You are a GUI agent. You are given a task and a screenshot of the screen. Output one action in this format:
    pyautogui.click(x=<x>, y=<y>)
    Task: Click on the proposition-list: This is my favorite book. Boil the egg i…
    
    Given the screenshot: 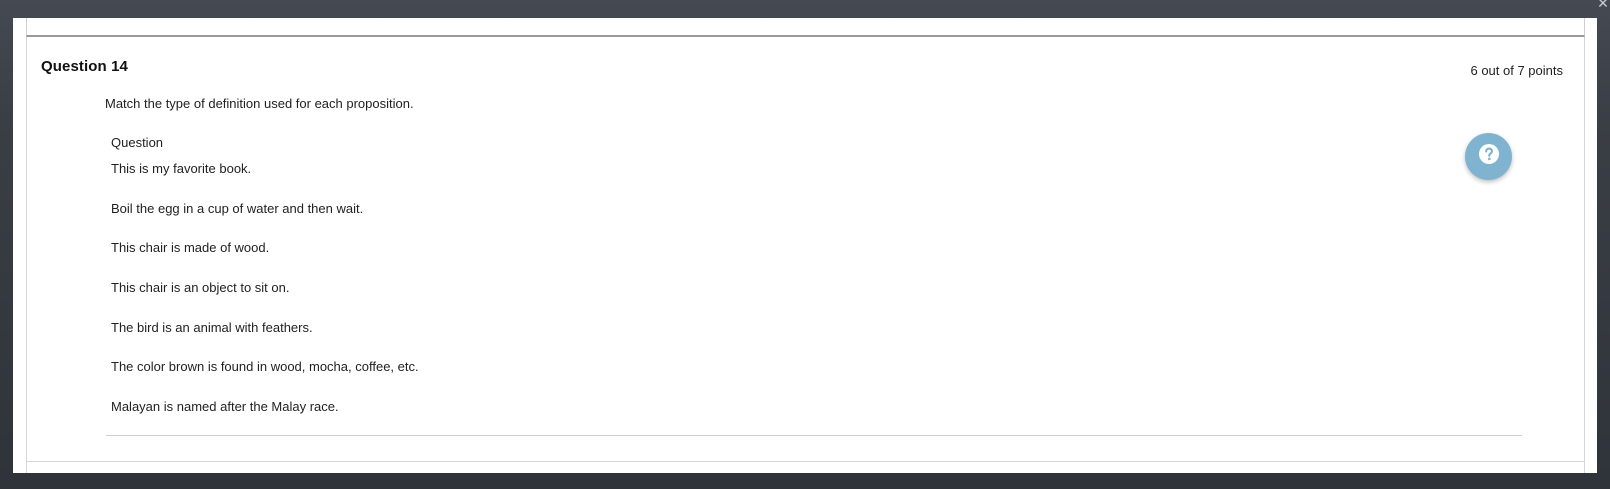 What is the action you would take?
    pyautogui.click(x=265, y=300)
    